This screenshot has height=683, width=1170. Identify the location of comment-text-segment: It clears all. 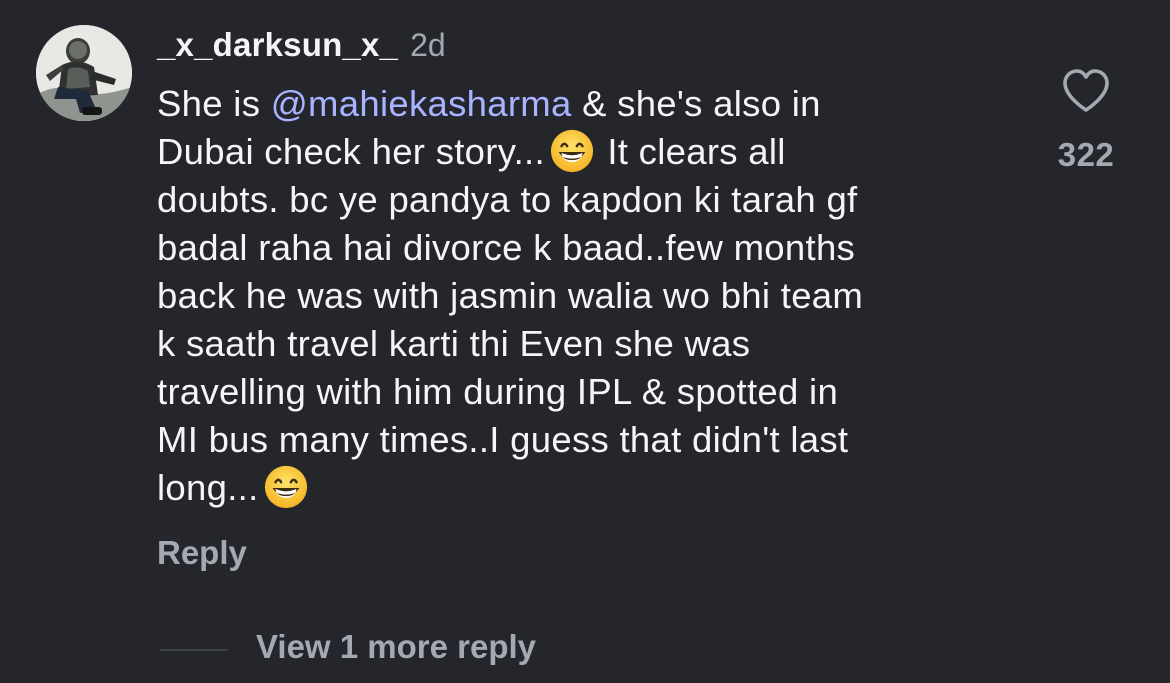
(691, 151).